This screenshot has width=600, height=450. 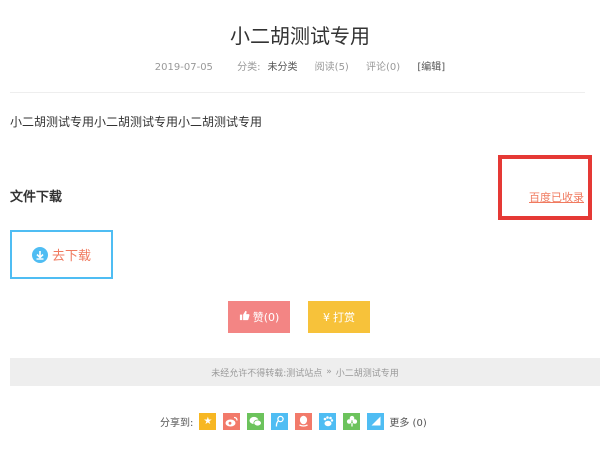 I want to click on post-content: 小二胡测试专用小二胡测试专用小二胡测试专用, so click(x=136, y=122).